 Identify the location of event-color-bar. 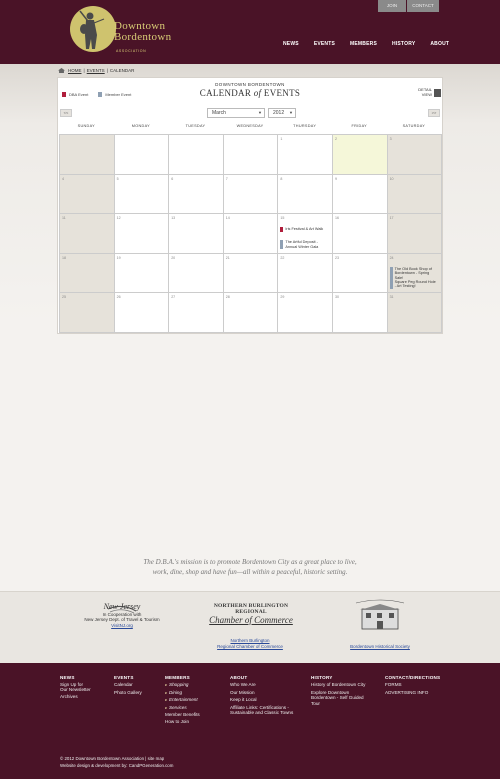
(282, 229).